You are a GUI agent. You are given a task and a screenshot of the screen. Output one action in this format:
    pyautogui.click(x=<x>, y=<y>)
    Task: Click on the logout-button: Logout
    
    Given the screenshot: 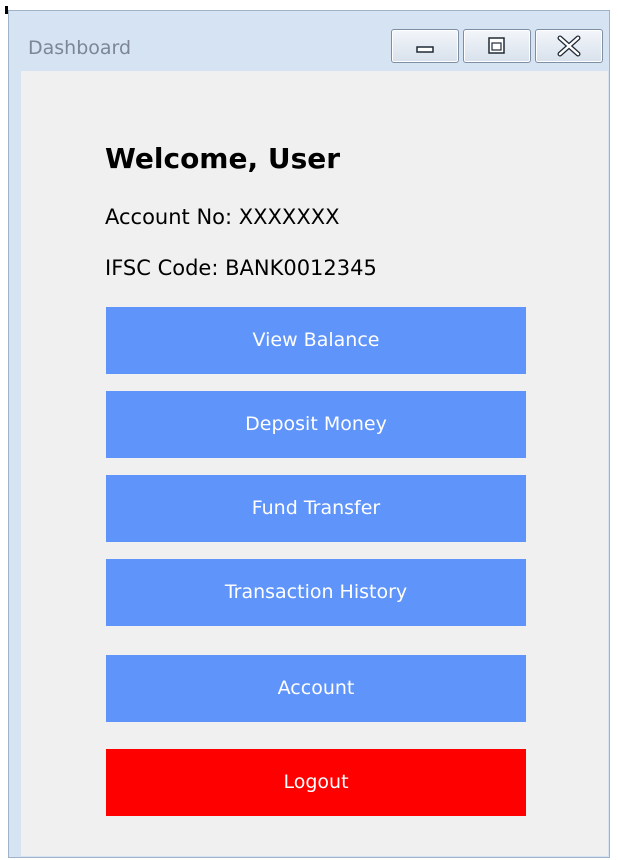 What is the action you would take?
    pyautogui.click(x=316, y=782)
    